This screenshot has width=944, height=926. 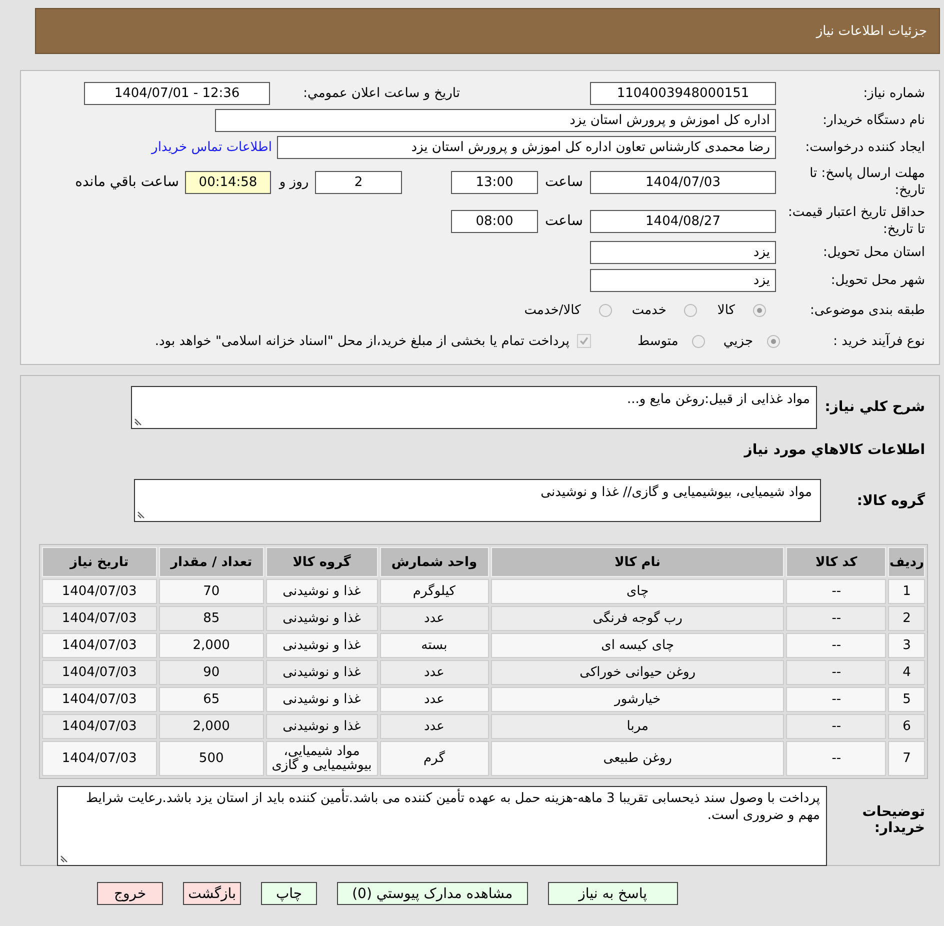 I want to click on province-field: یزد, so click(x=683, y=252).